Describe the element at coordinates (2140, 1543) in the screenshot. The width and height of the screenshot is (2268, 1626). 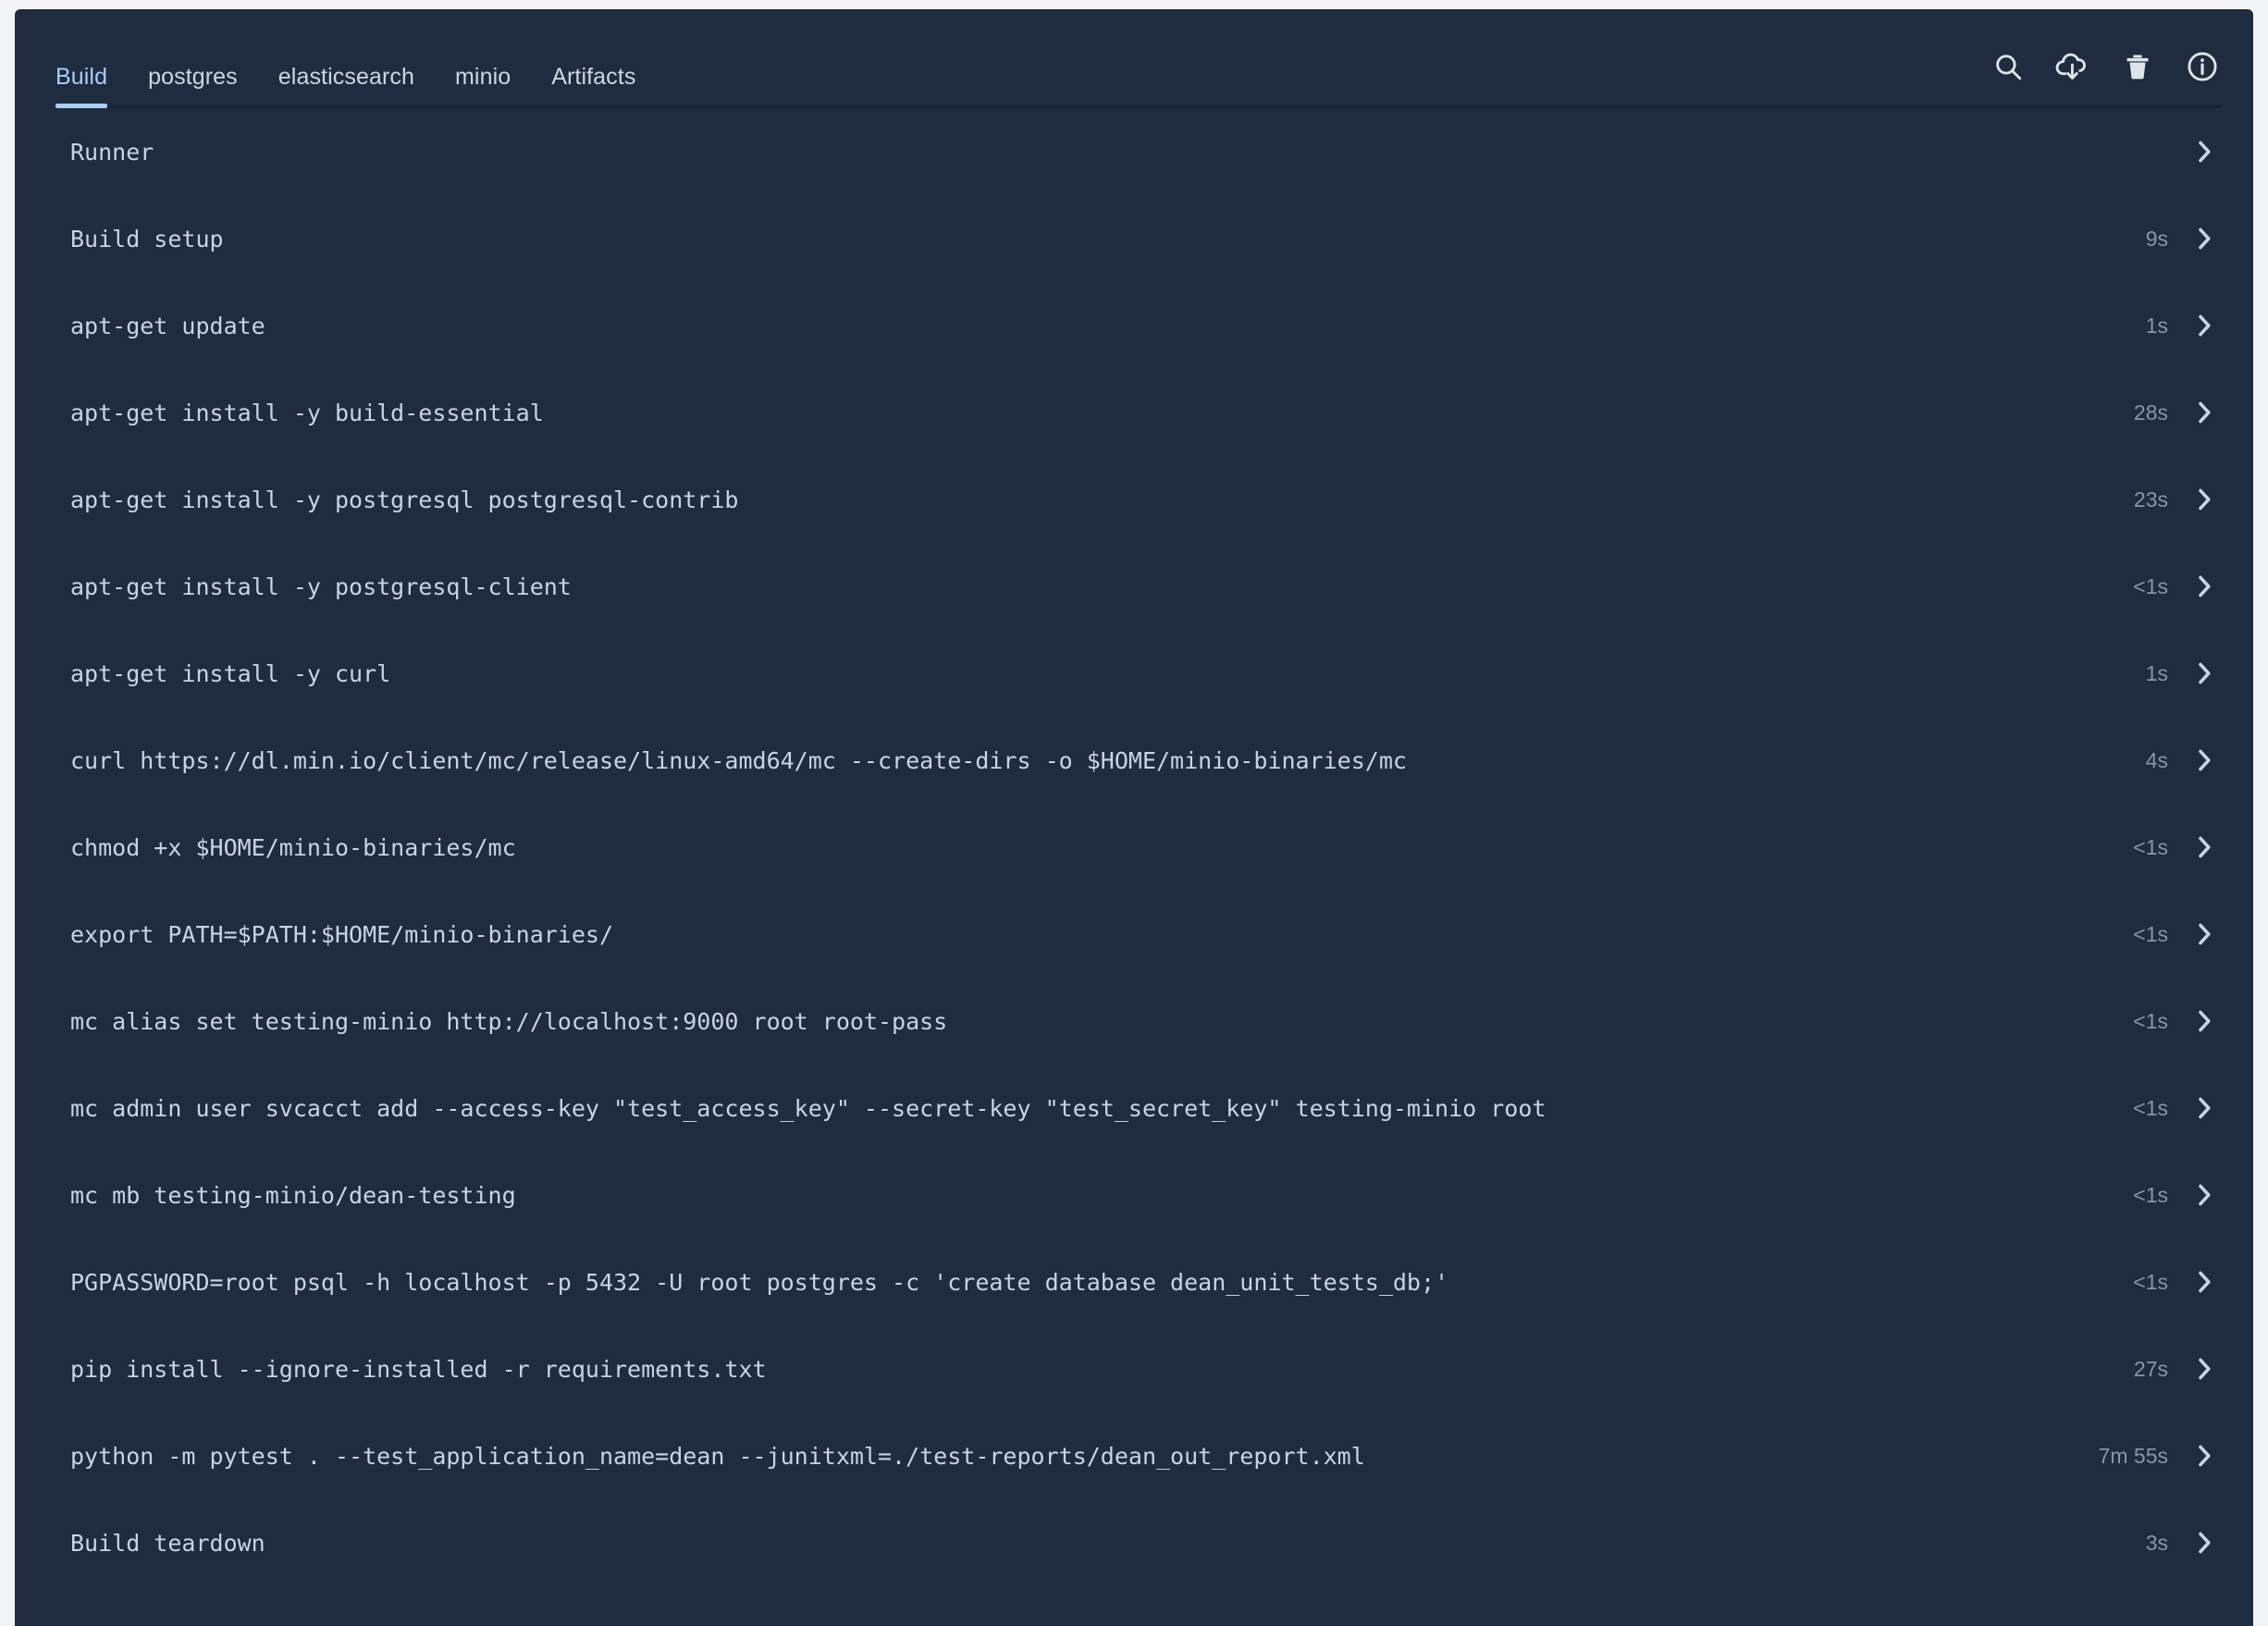
I see `build-step-meta: 3s` at that location.